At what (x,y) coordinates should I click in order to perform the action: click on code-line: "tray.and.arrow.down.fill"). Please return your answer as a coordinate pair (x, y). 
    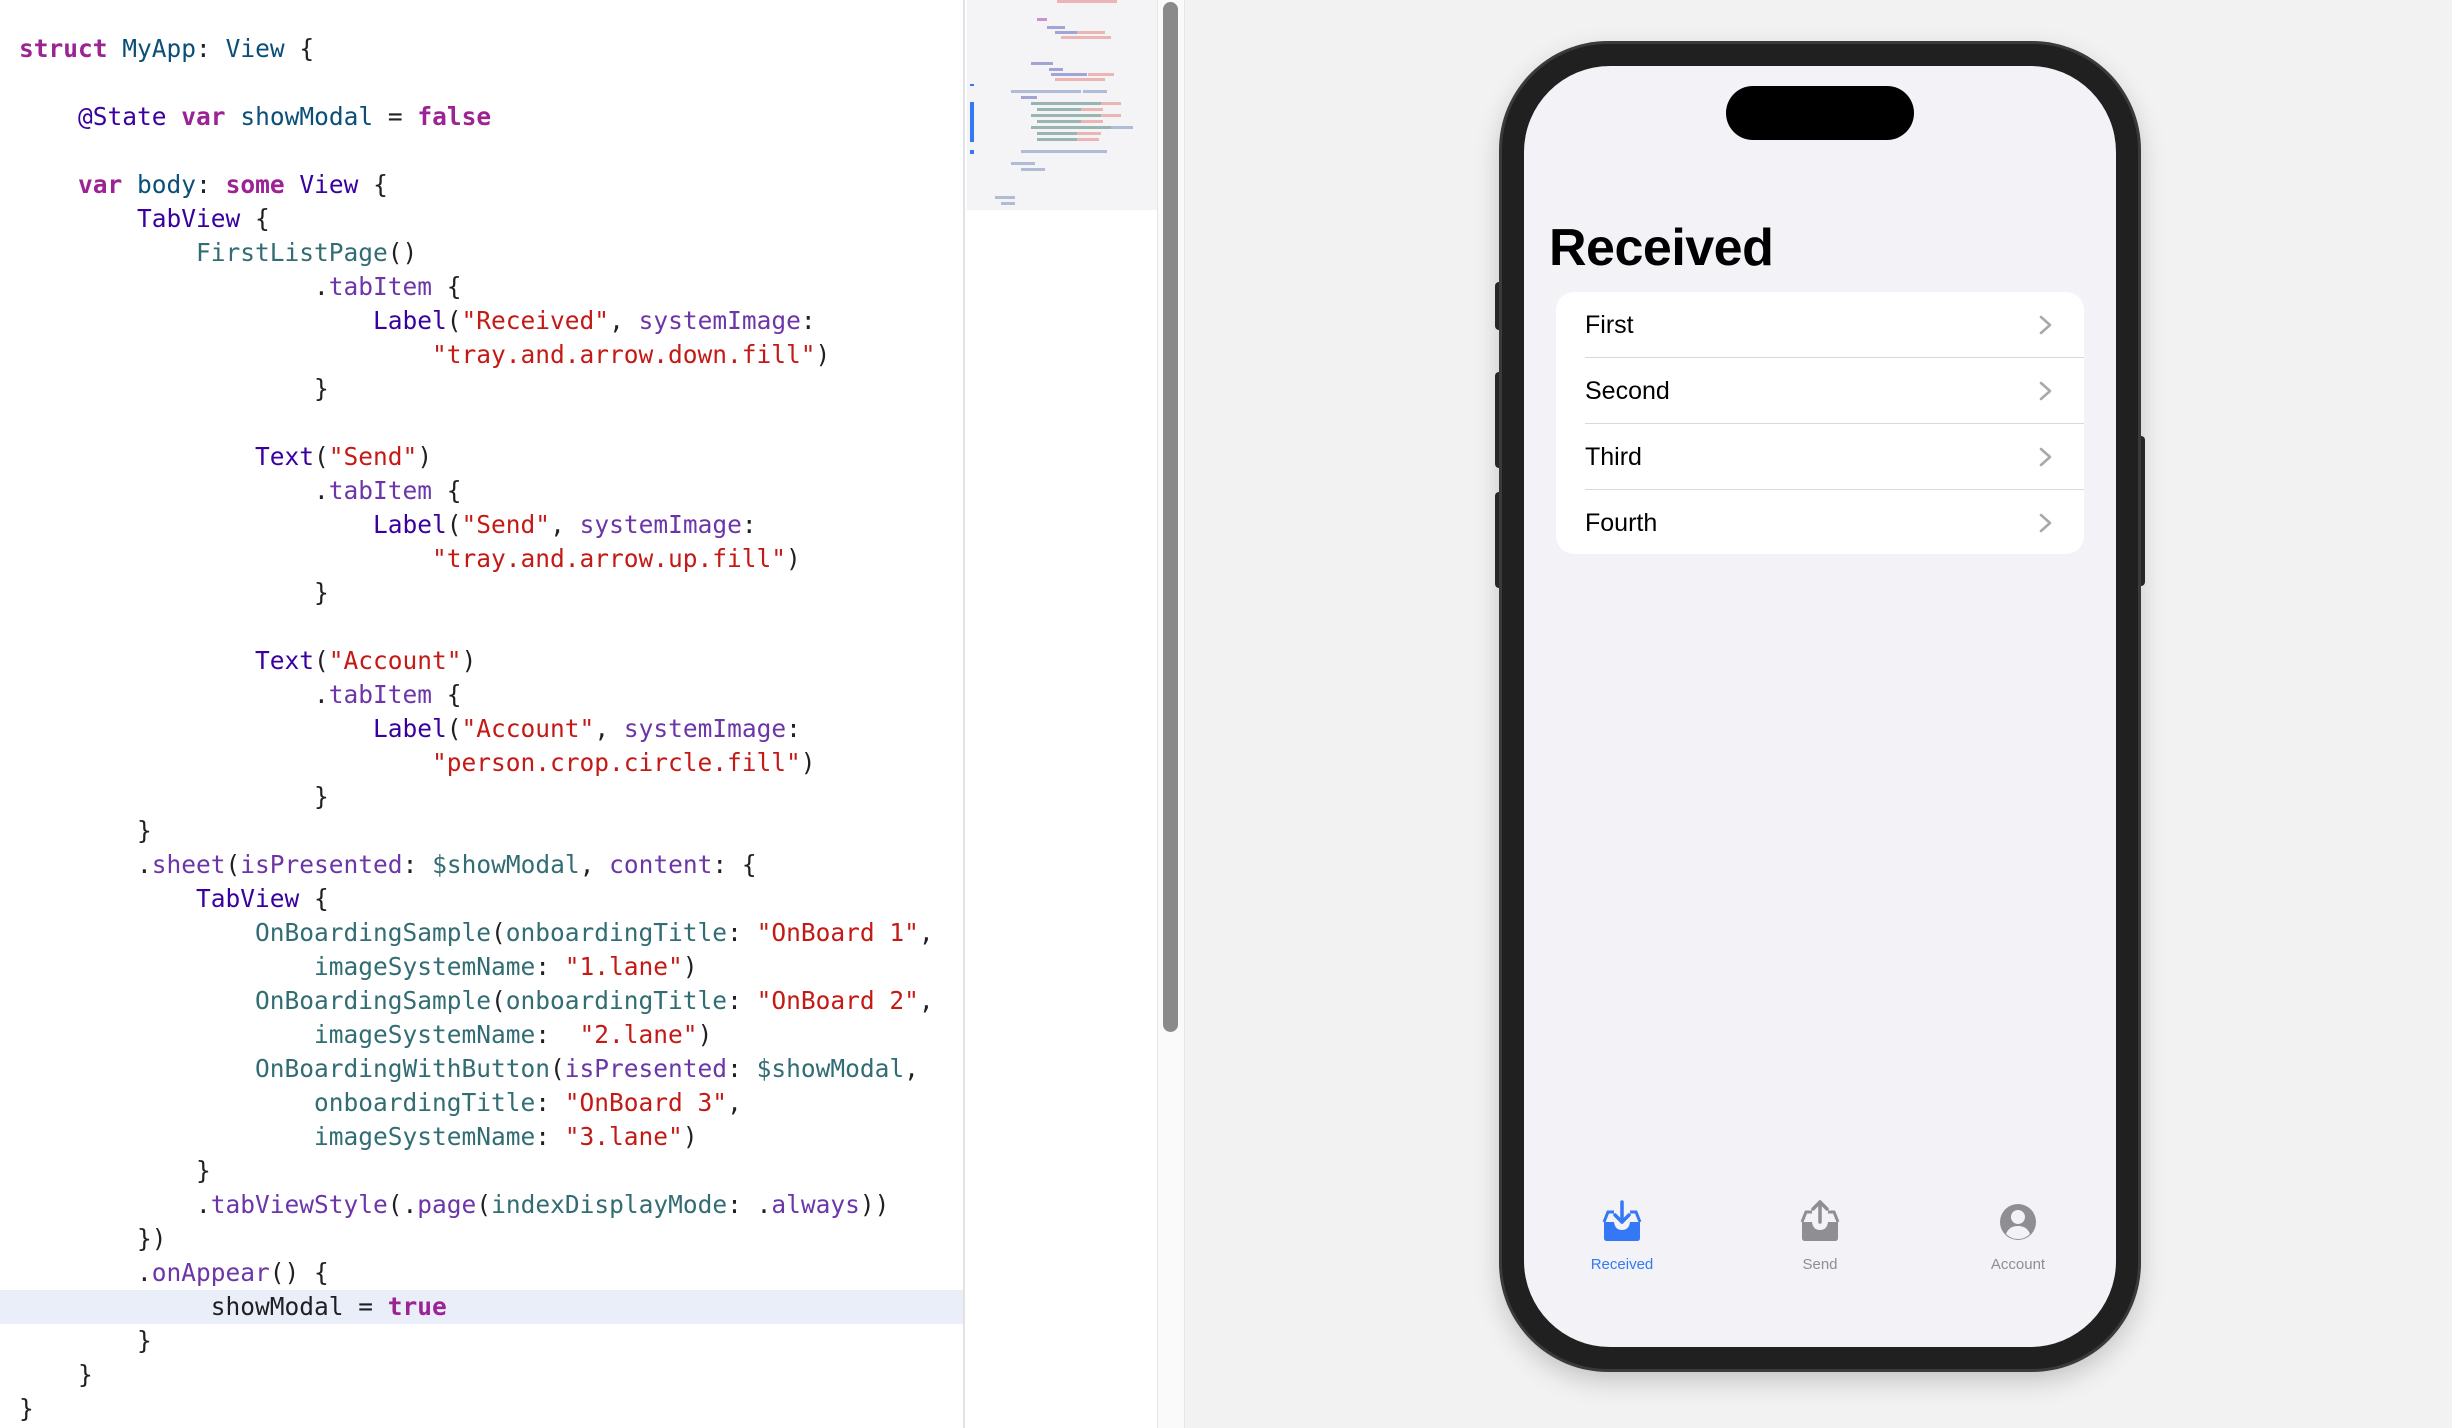
    Looking at the image, I should click on (481, 355).